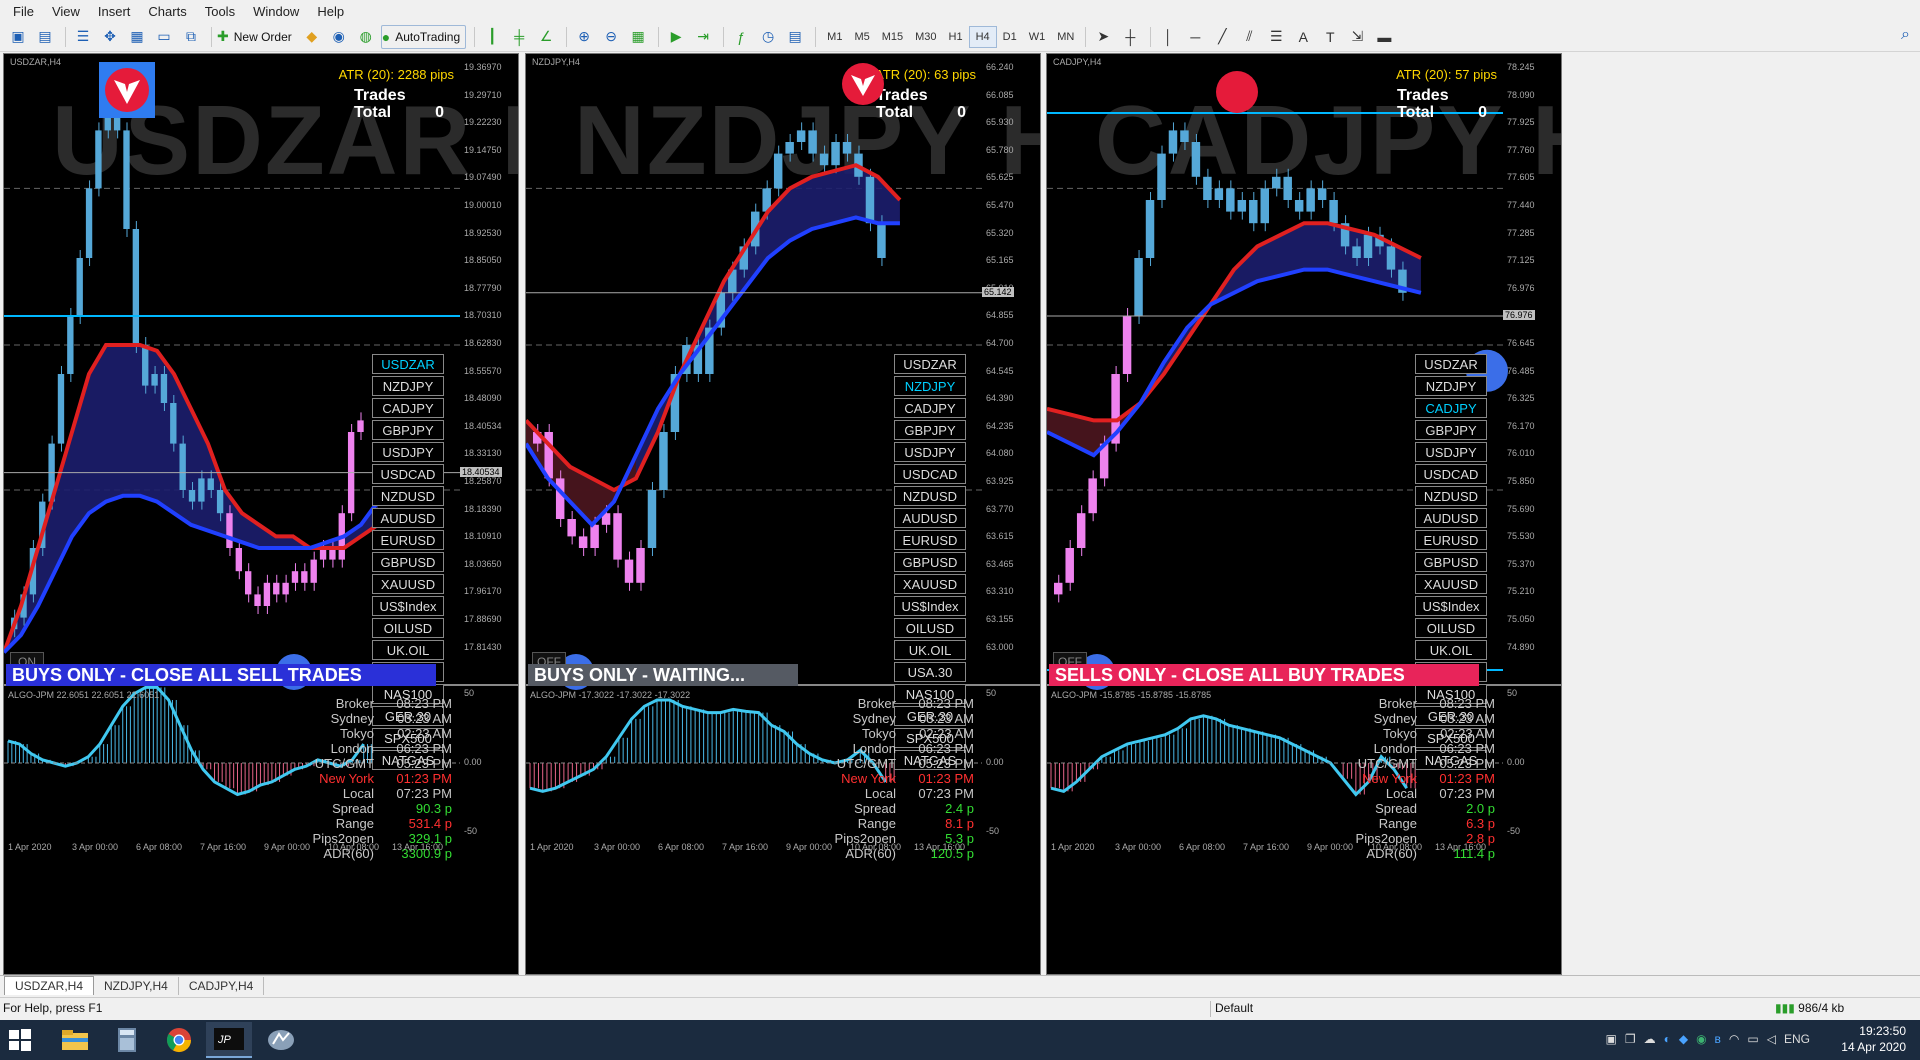 The height and width of the screenshot is (1060, 1920). What do you see at coordinates (114, 11) in the screenshot?
I see `menu-insert: Insert` at bounding box center [114, 11].